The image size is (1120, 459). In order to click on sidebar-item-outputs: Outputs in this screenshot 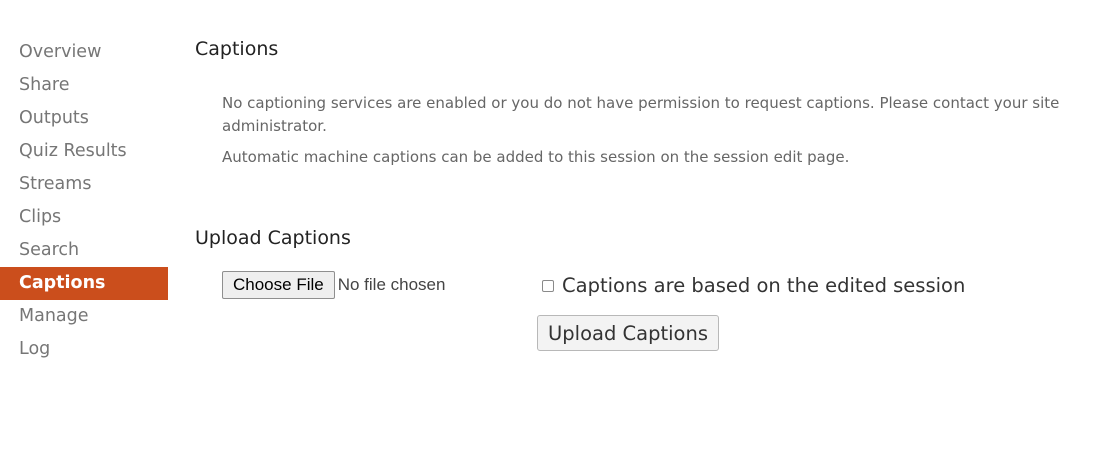, I will do `click(84, 118)`.